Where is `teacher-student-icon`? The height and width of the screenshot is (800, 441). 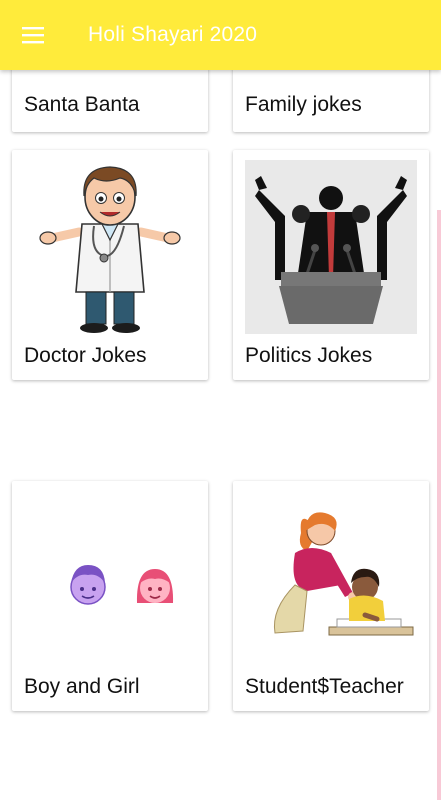 teacher-student-icon is located at coordinates (343, 574).